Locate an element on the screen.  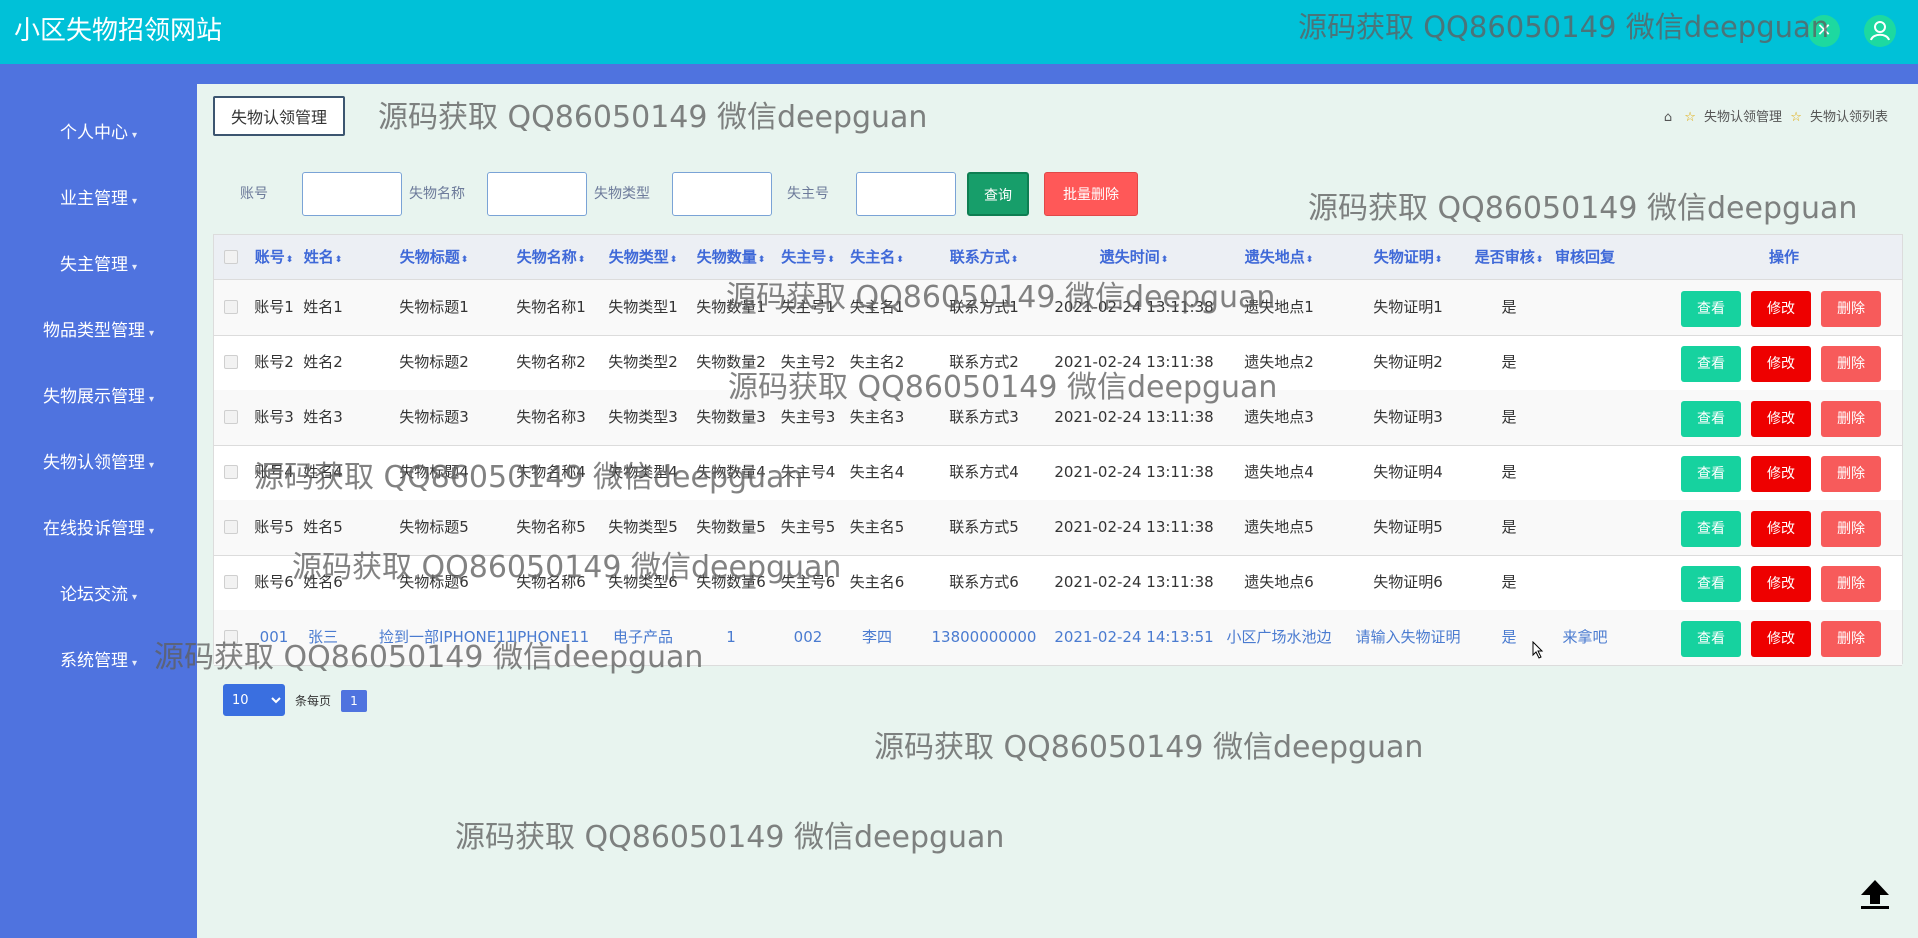
cell-quantity: 失物数量3 is located at coordinates (731, 417).